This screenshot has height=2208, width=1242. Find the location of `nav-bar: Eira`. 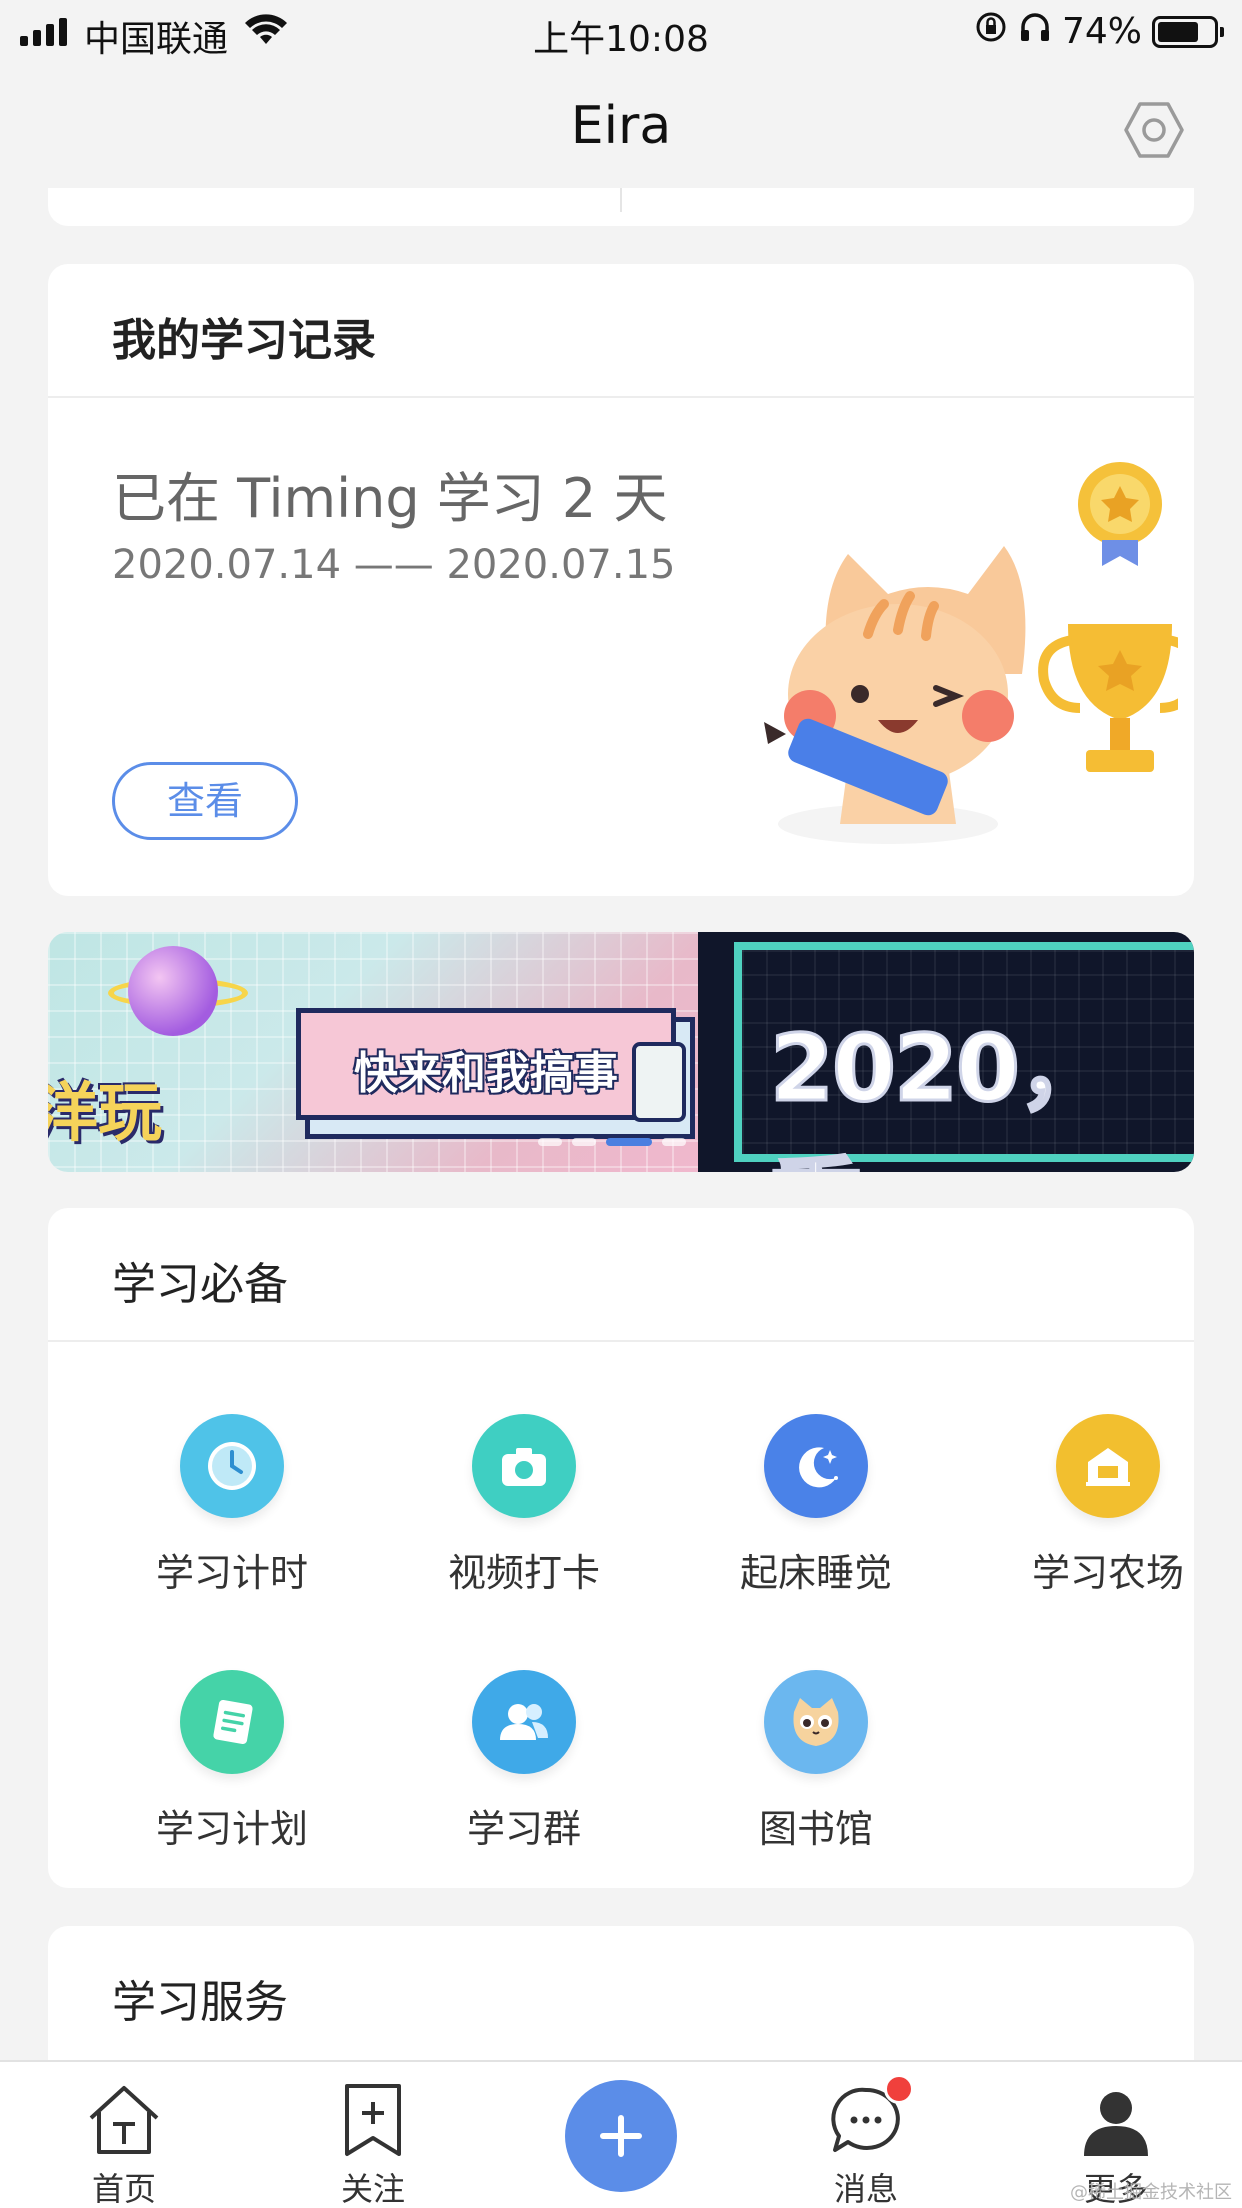

nav-bar: Eira is located at coordinates (621, 127).